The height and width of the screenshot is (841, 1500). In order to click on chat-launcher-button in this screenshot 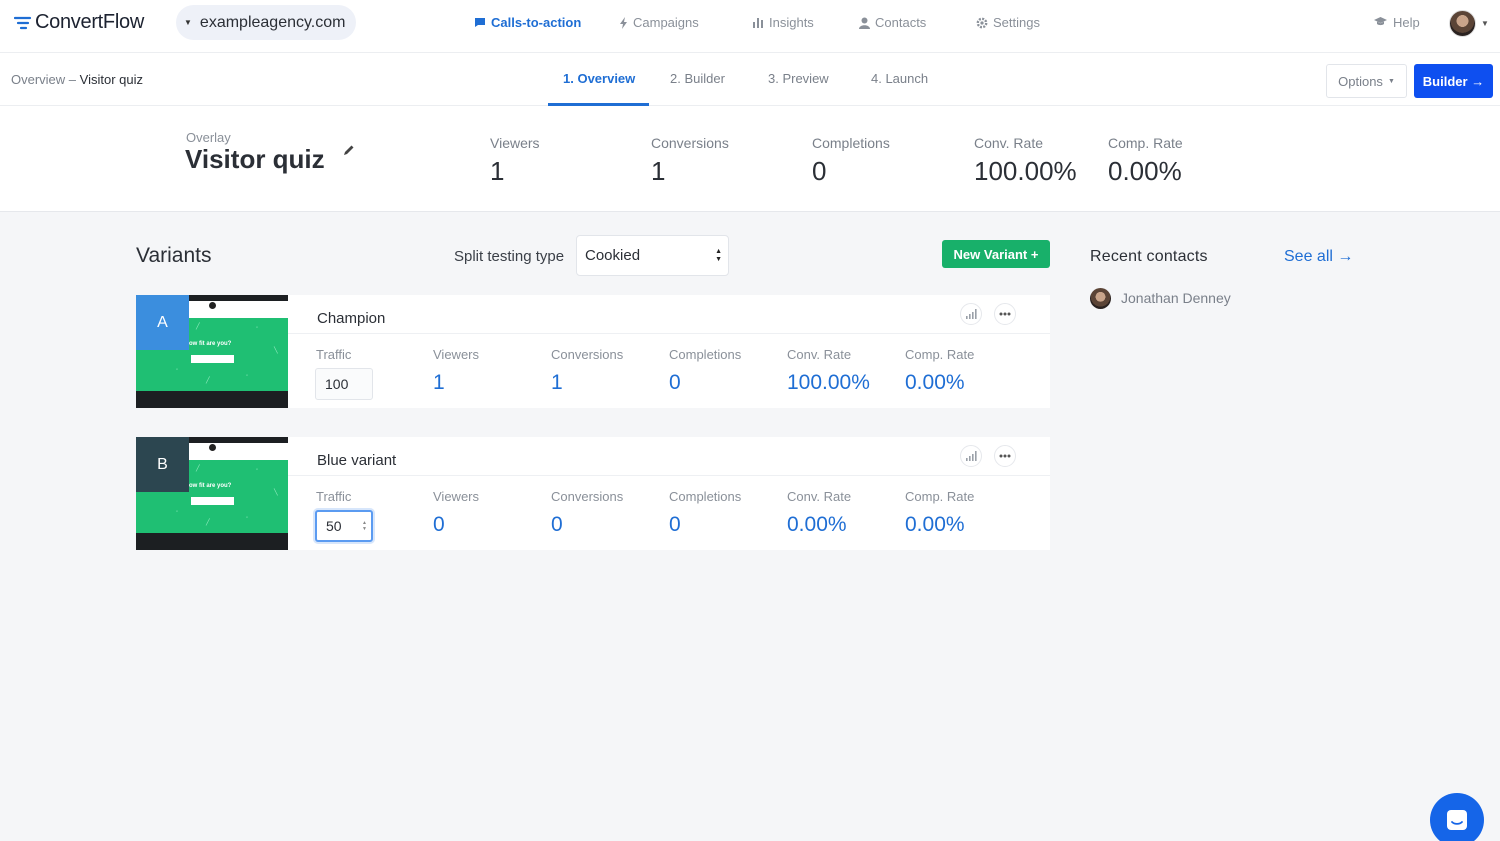, I will do `click(1457, 817)`.